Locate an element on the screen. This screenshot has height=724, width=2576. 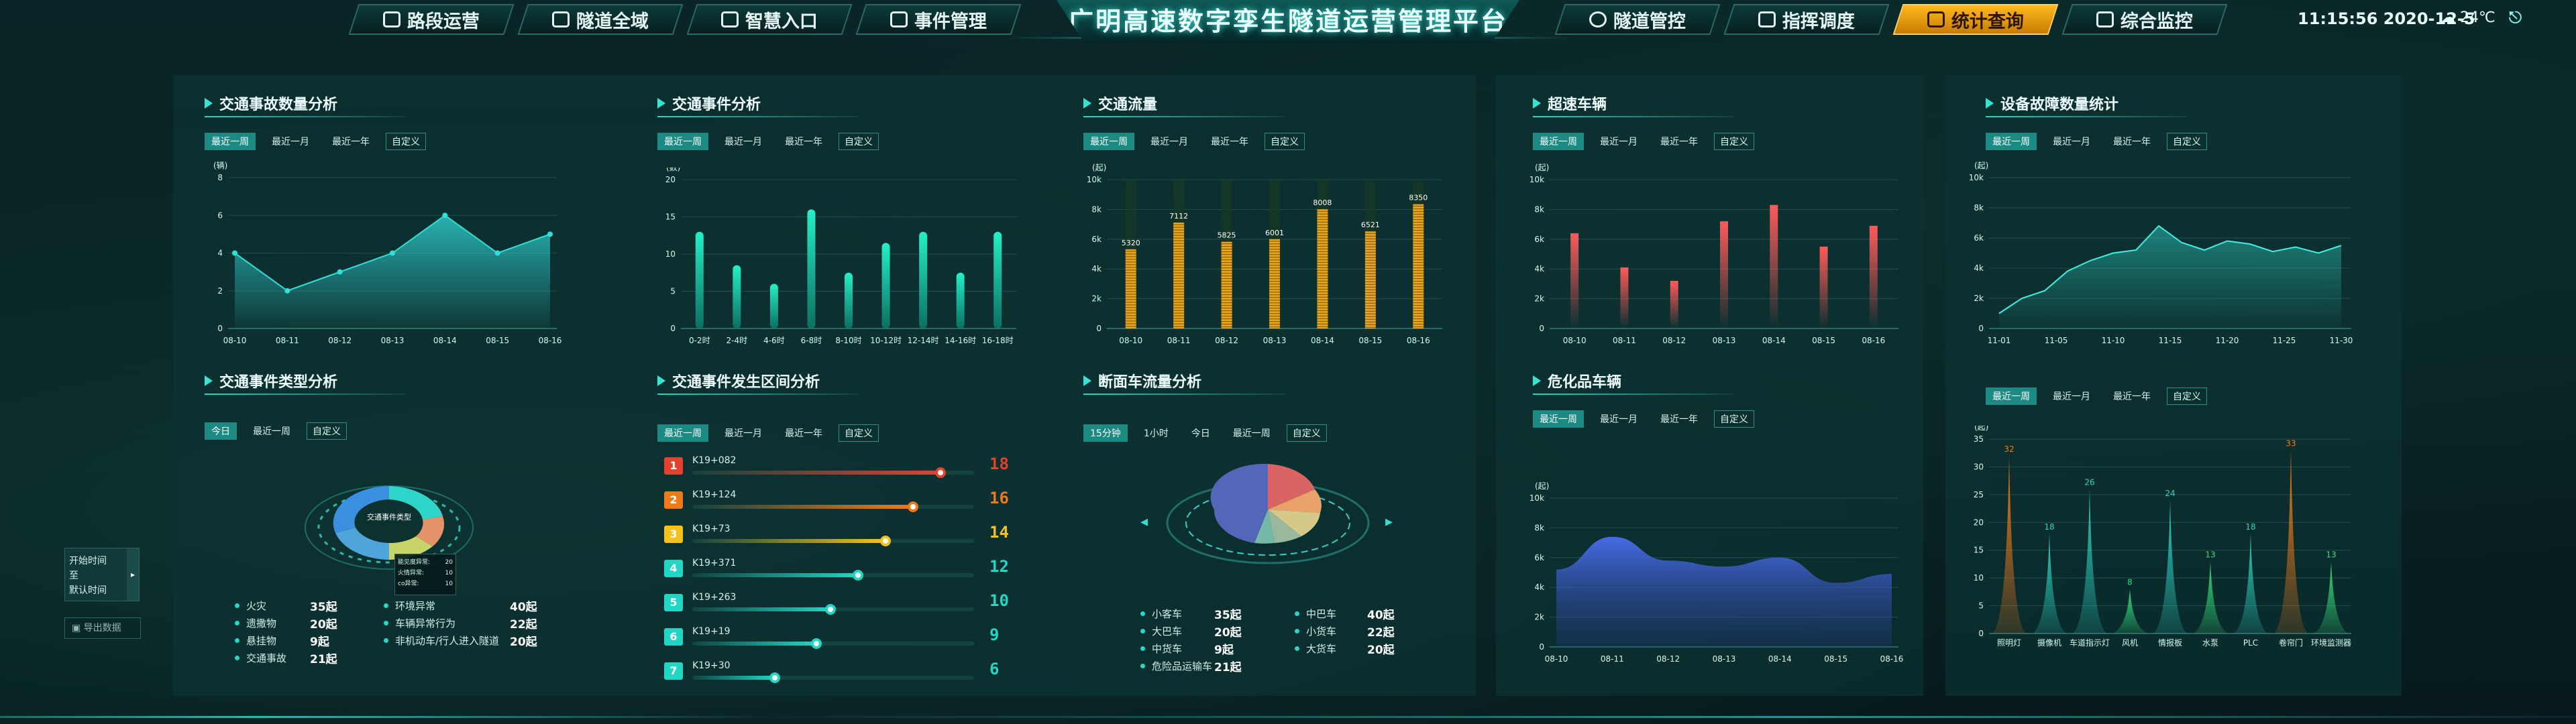
filter-bar-devices: 最近一周 最近一月 最近一年 自定义 is located at coordinates (2096, 396).